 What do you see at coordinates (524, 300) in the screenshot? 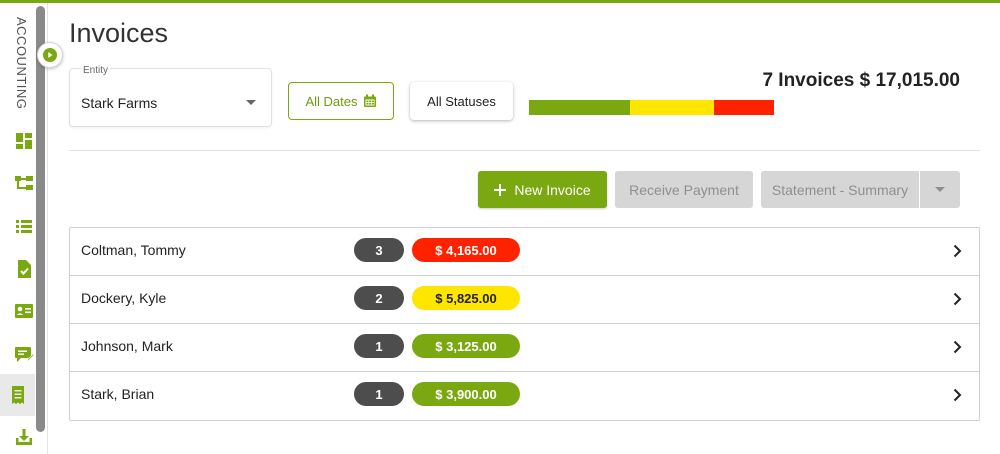
I see `invoice-row: Dockery, Kyle 2 $ 5,825.00` at bounding box center [524, 300].